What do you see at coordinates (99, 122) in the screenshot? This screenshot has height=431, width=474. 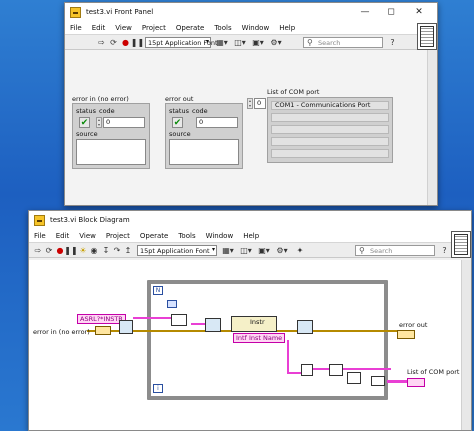 I see `error-in-code-stepper` at bounding box center [99, 122].